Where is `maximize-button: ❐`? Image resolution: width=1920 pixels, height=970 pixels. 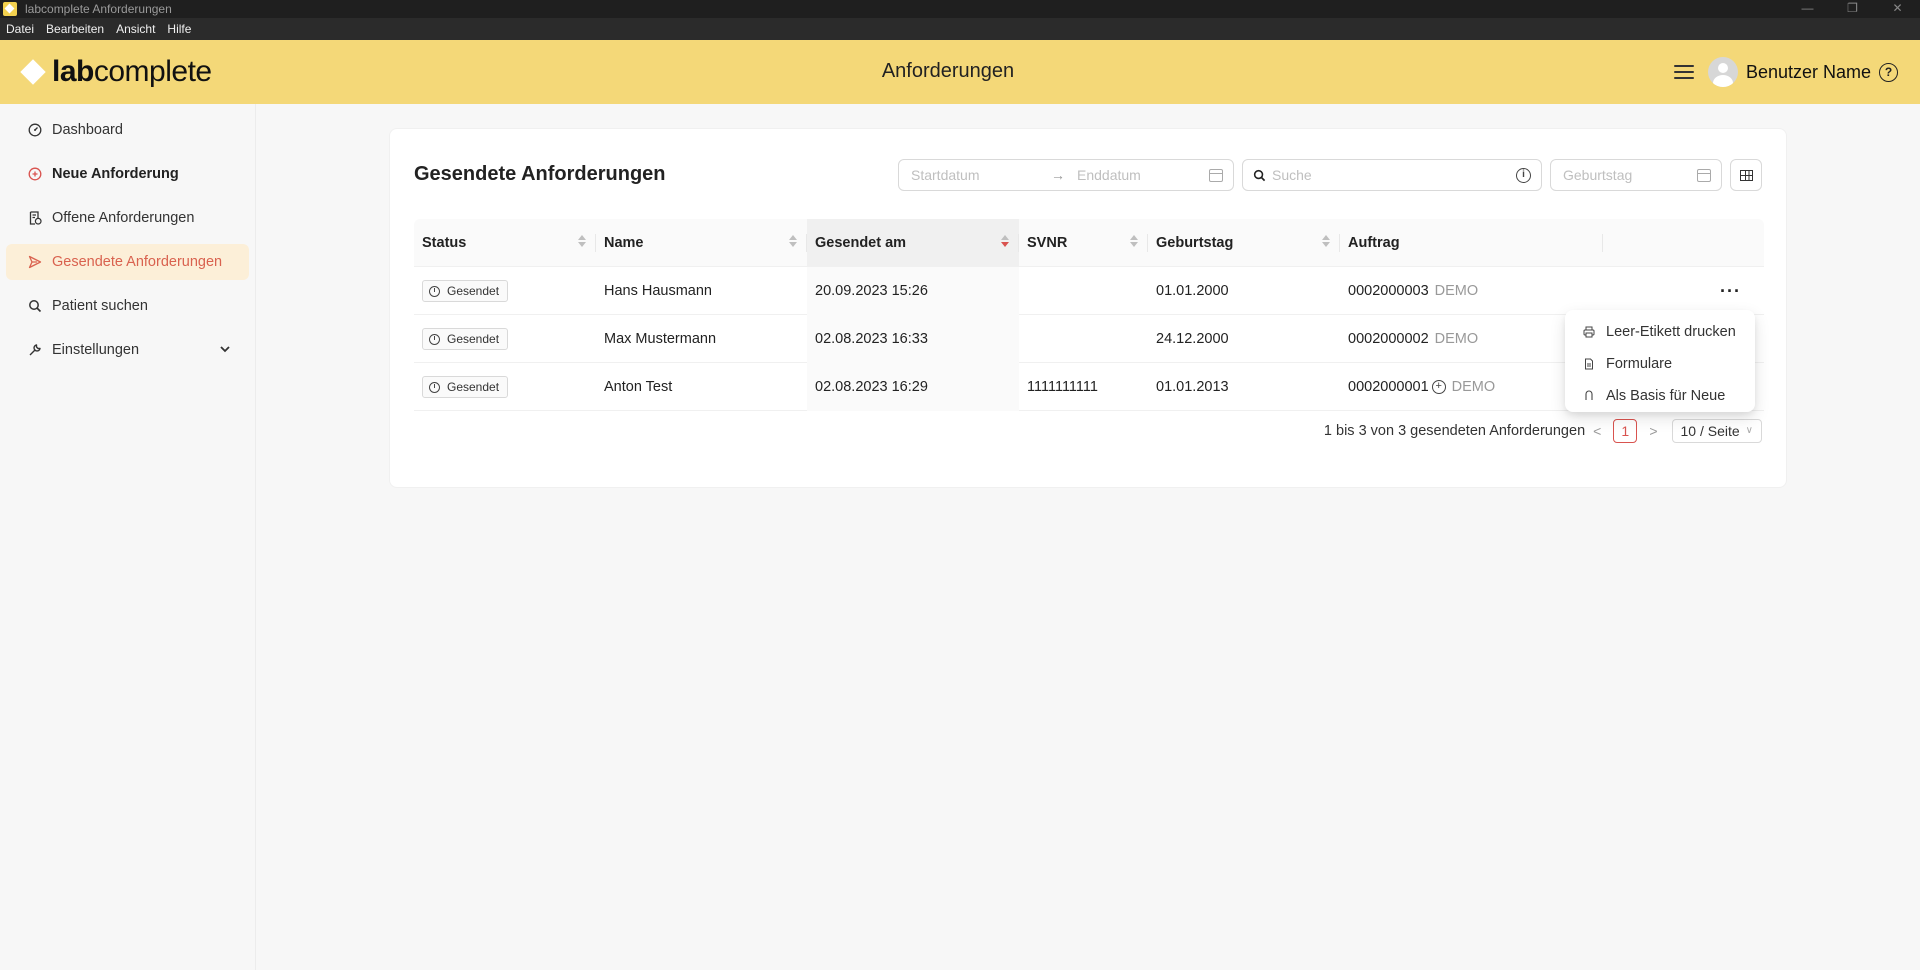 maximize-button: ❐ is located at coordinates (1852, 9).